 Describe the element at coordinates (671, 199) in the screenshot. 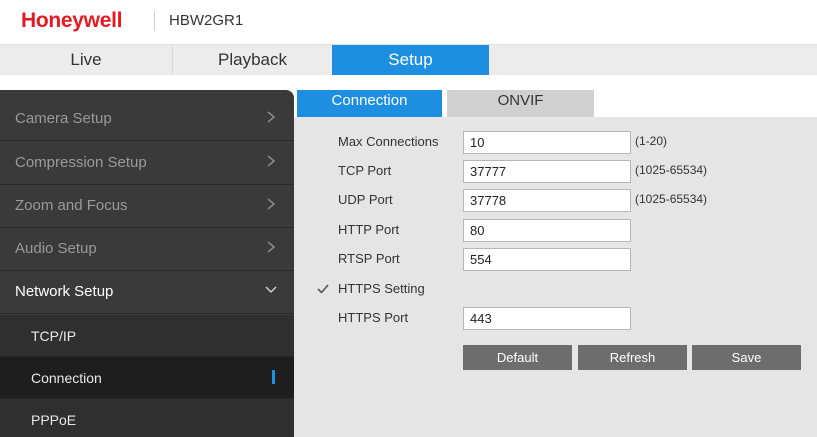

I see `udp-port-hint: (1025-65534)` at that location.